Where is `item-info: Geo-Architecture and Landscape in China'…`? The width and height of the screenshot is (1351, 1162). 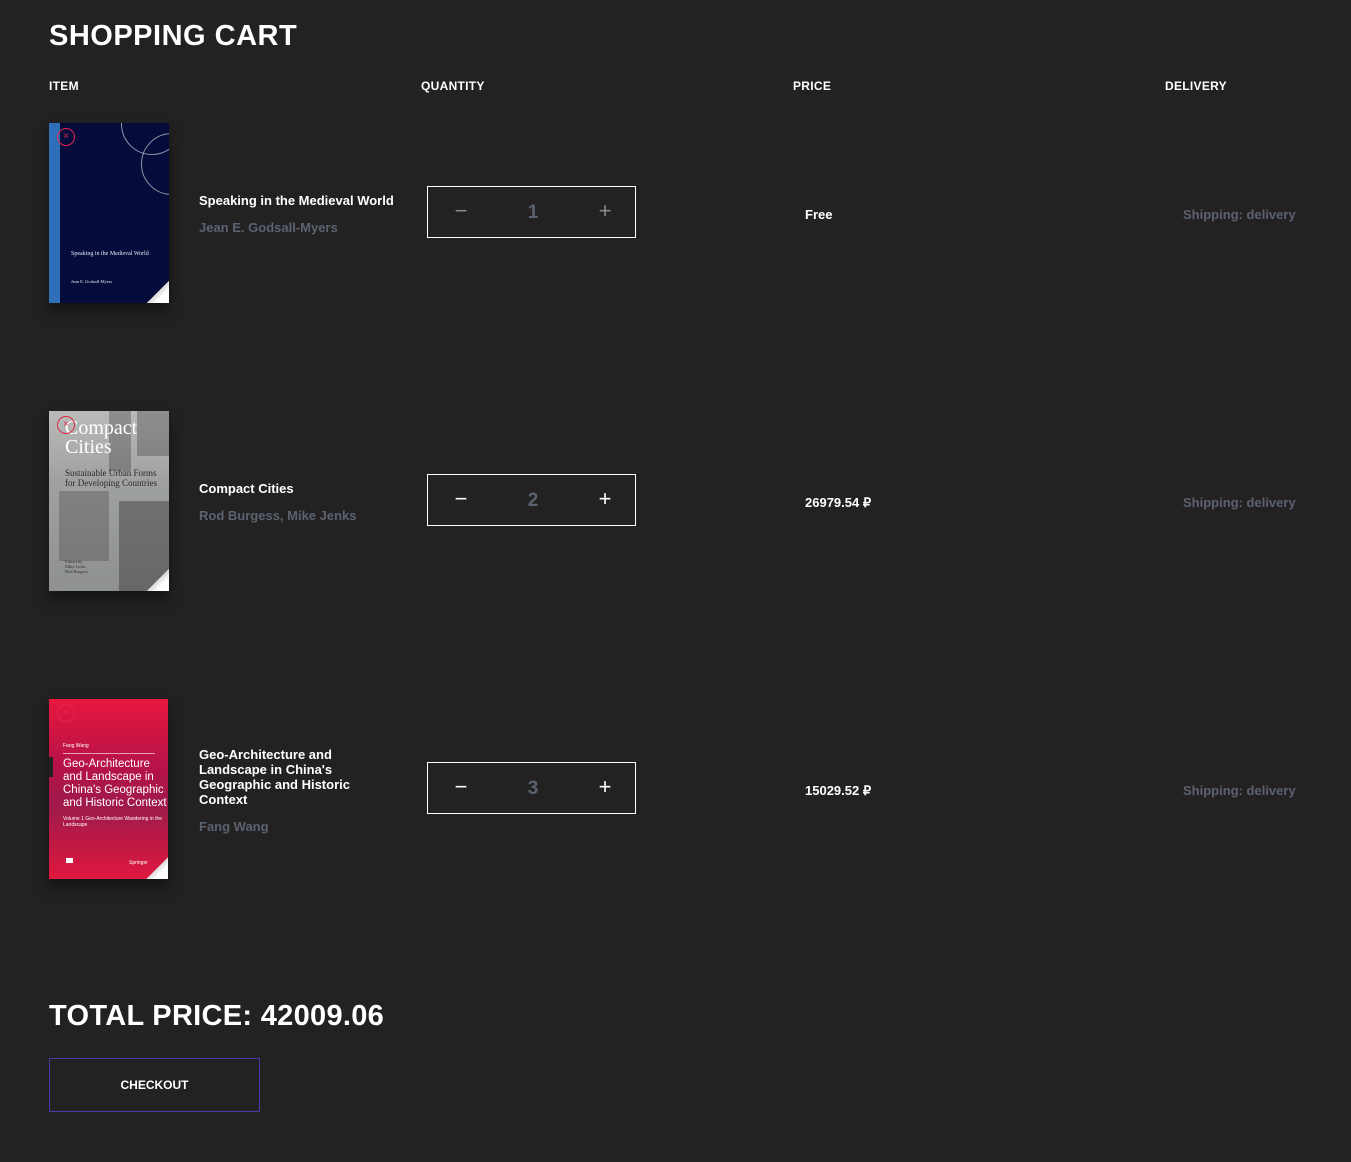 item-info: Geo-Architecture and Landscape in China'… is located at coordinates (279, 790).